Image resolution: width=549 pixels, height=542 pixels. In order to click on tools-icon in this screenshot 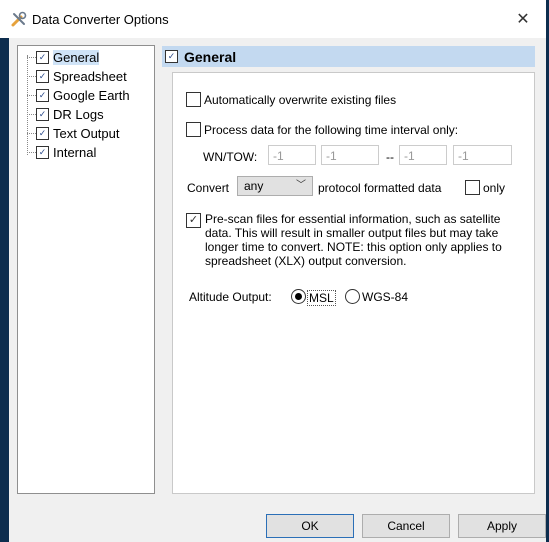, I will do `click(19, 19)`.